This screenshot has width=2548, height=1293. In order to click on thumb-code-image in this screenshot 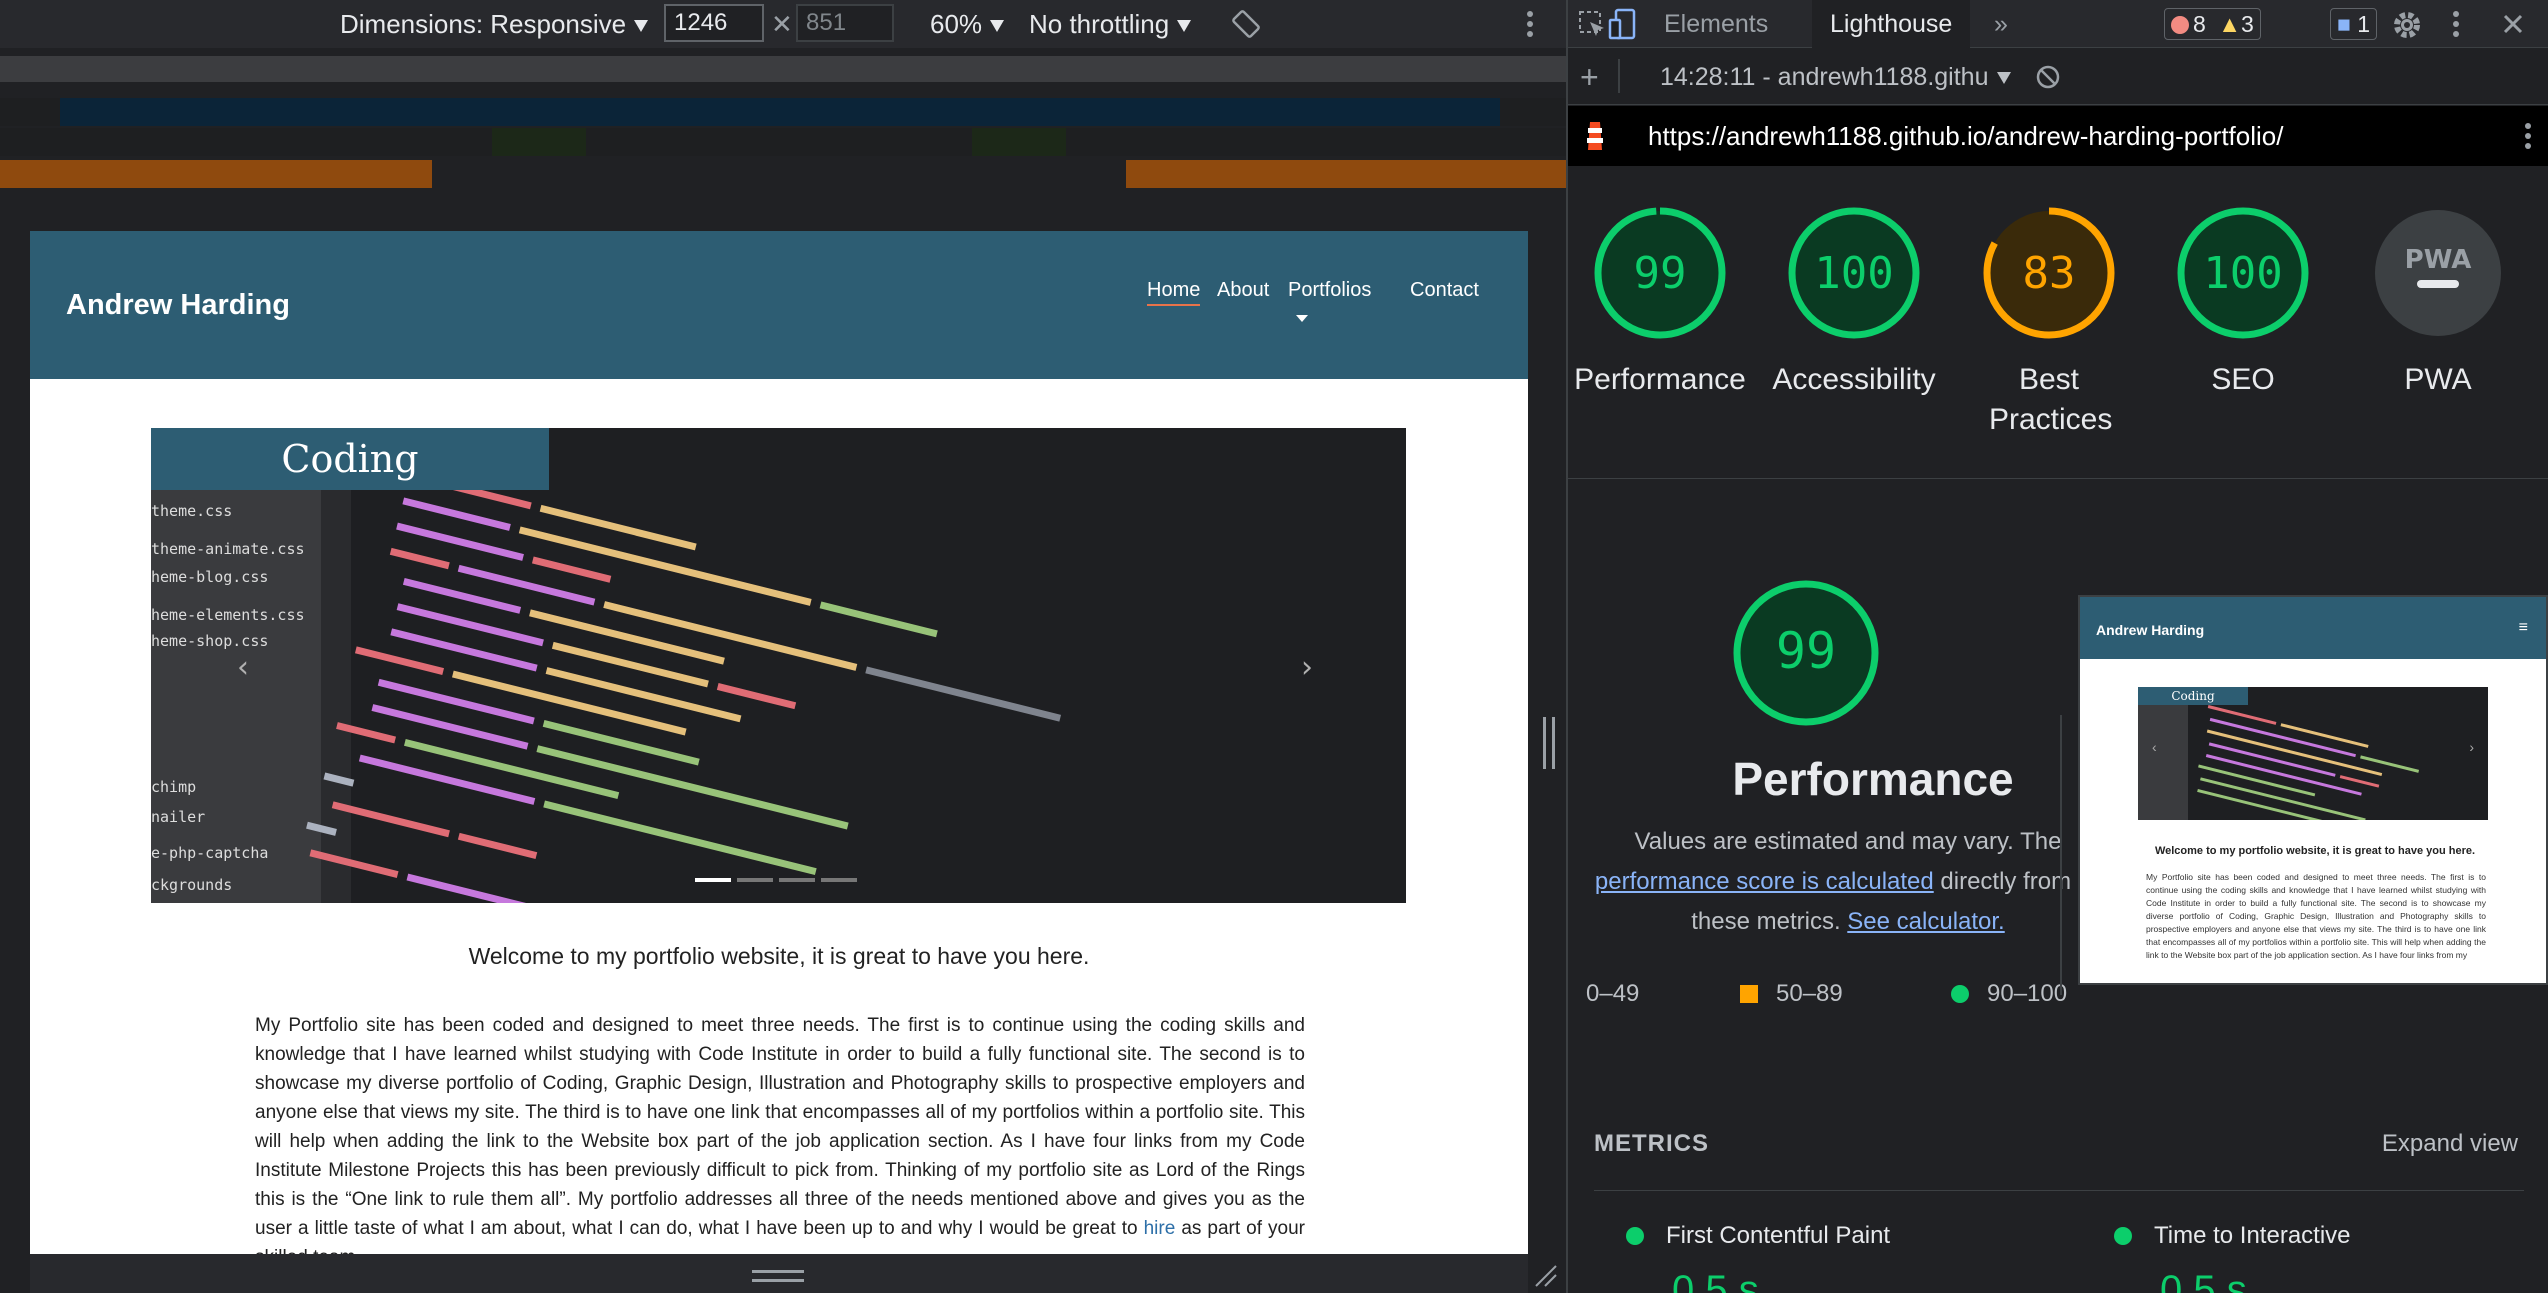, I will do `click(2279, 753)`.